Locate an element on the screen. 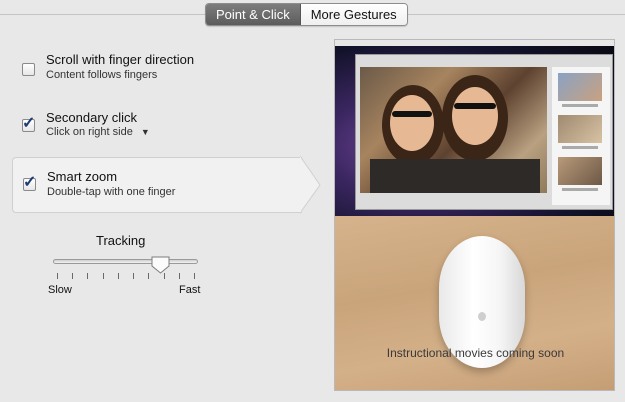 This screenshot has height=402, width=625. scroll-direction-checkbox is located at coordinates (28, 69).